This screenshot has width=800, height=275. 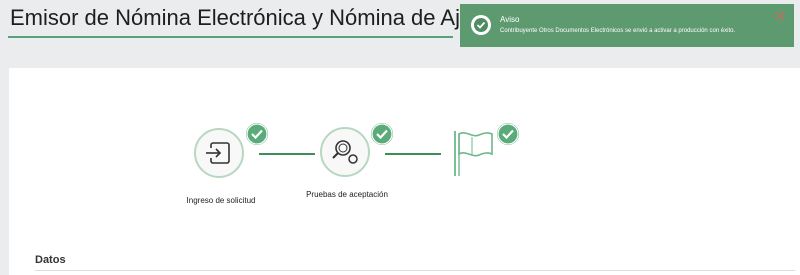 I want to click on check-circle-icon, so click(x=481, y=25).